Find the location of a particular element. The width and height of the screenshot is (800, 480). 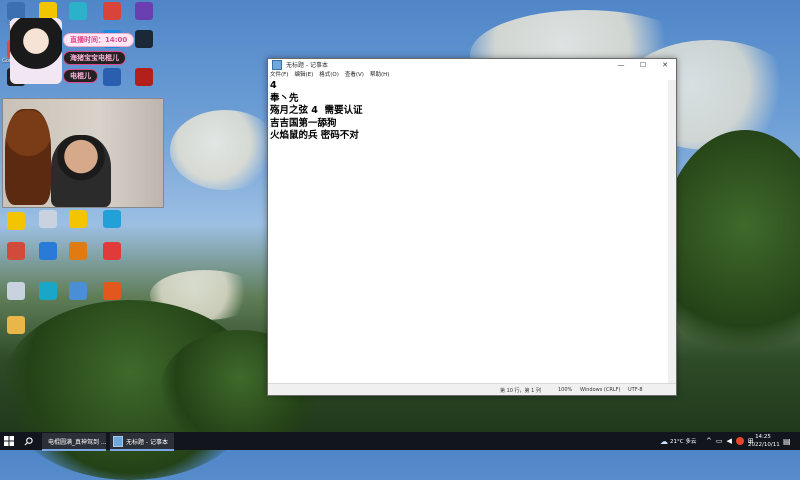

clock-date: 2022/10/11 is located at coordinates (764, 445).